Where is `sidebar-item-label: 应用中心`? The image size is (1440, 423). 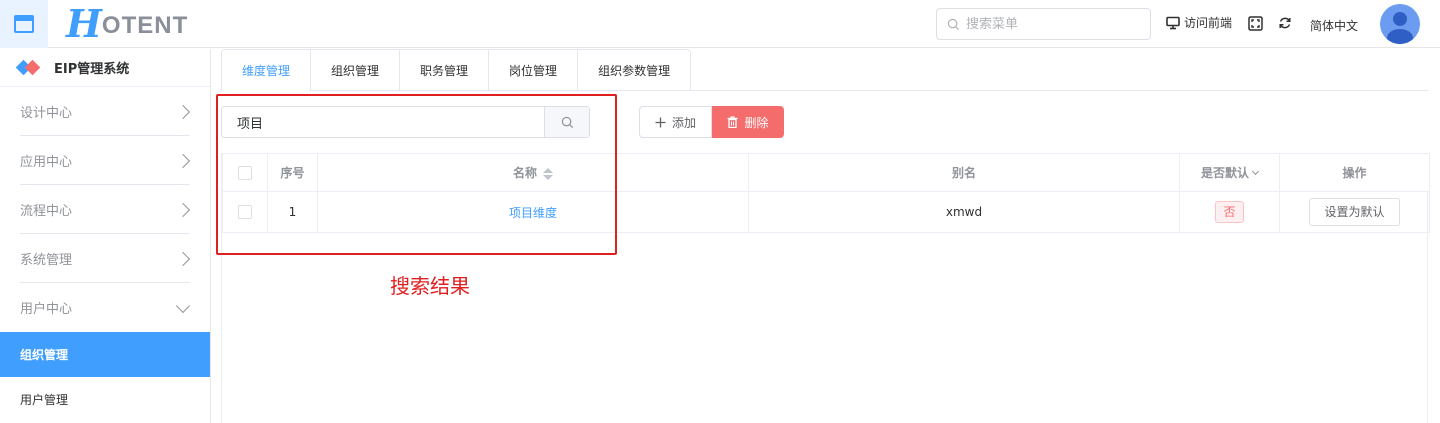 sidebar-item-label: 应用中心 is located at coordinates (46, 162).